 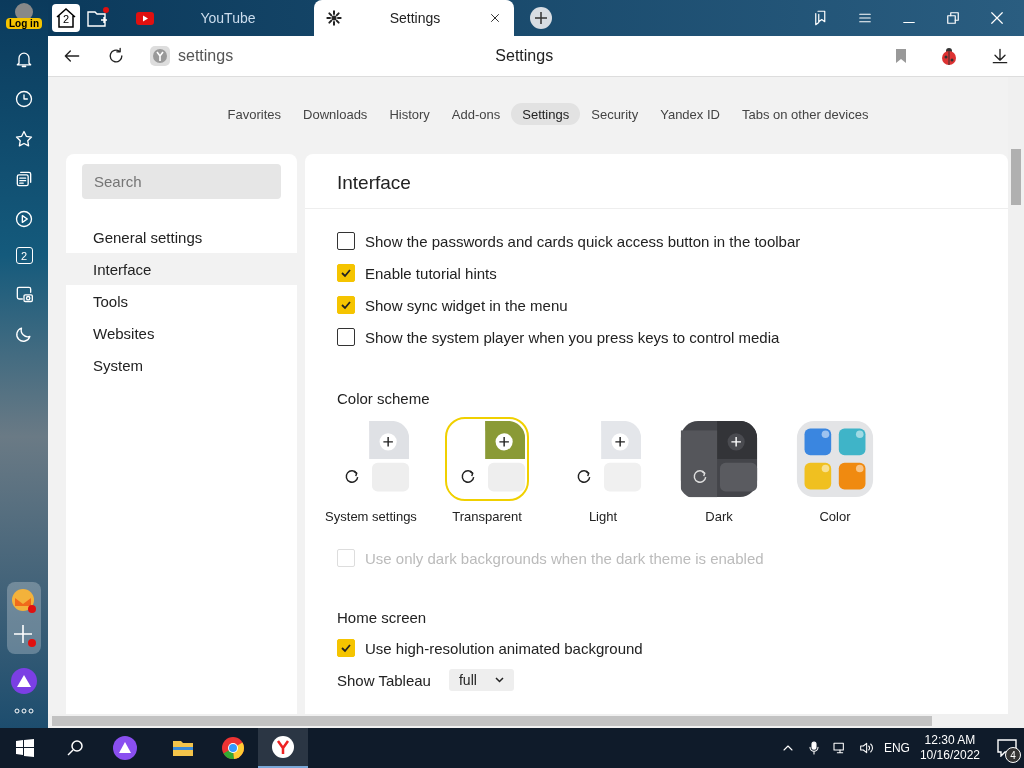 What do you see at coordinates (24, 711) in the screenshot?
I see `more-icon` at bounding box center [24, 711].